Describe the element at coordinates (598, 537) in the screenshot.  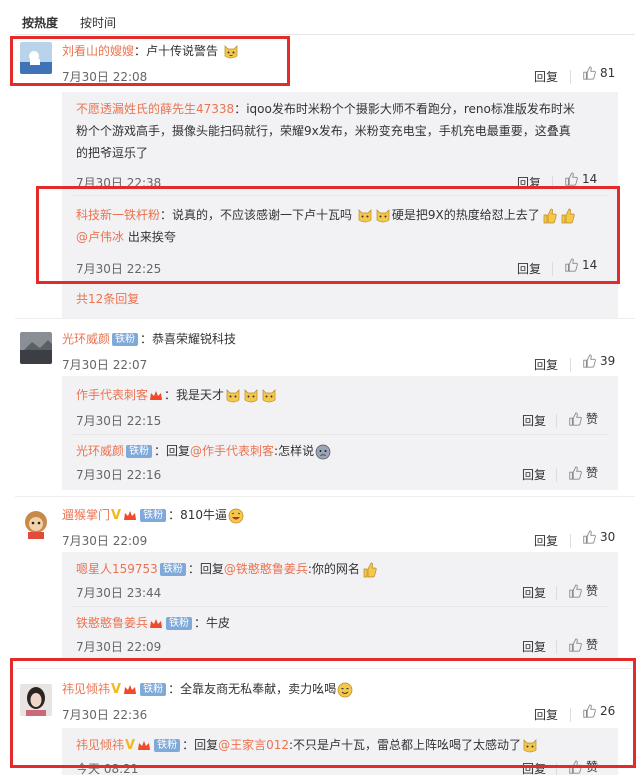
I see `like-button: 30` at that location.